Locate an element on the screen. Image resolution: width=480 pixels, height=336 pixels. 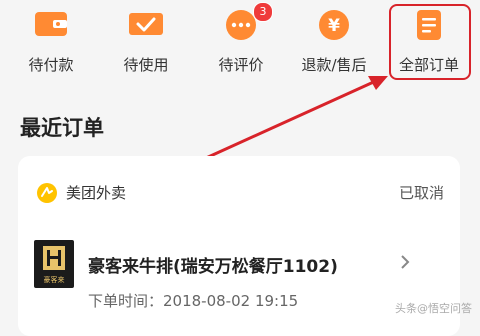
chevron-right-icon is located at coordinates (405, 264).